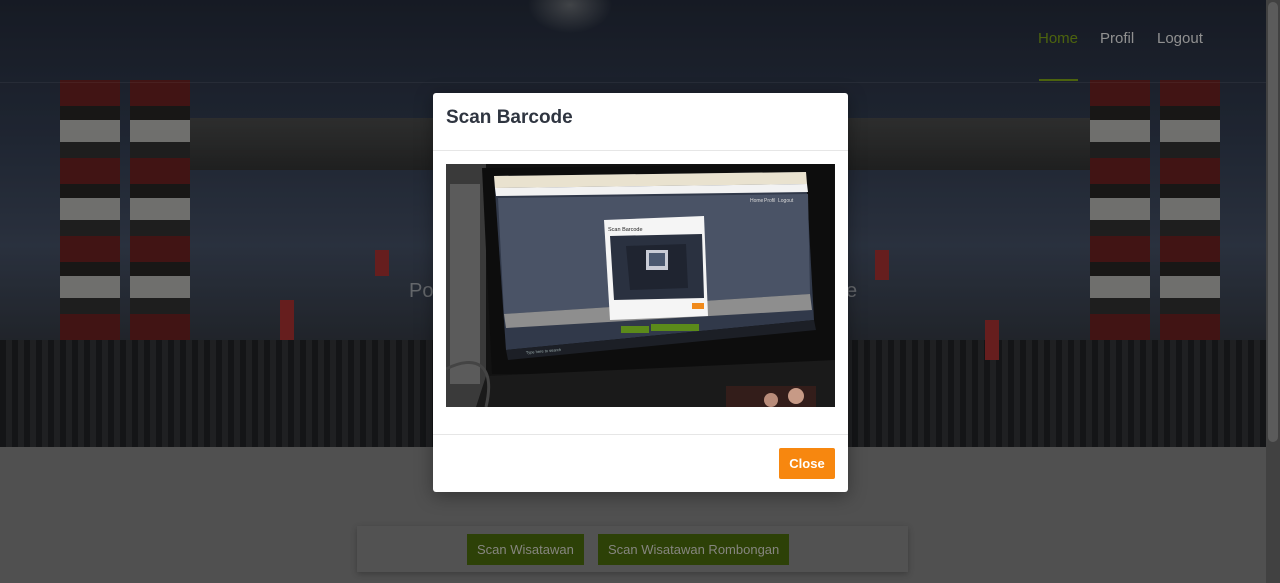 The height and width of the screenshot is (583, 1280). I want to click on inner-nav-text: Home, so click(757, 201).